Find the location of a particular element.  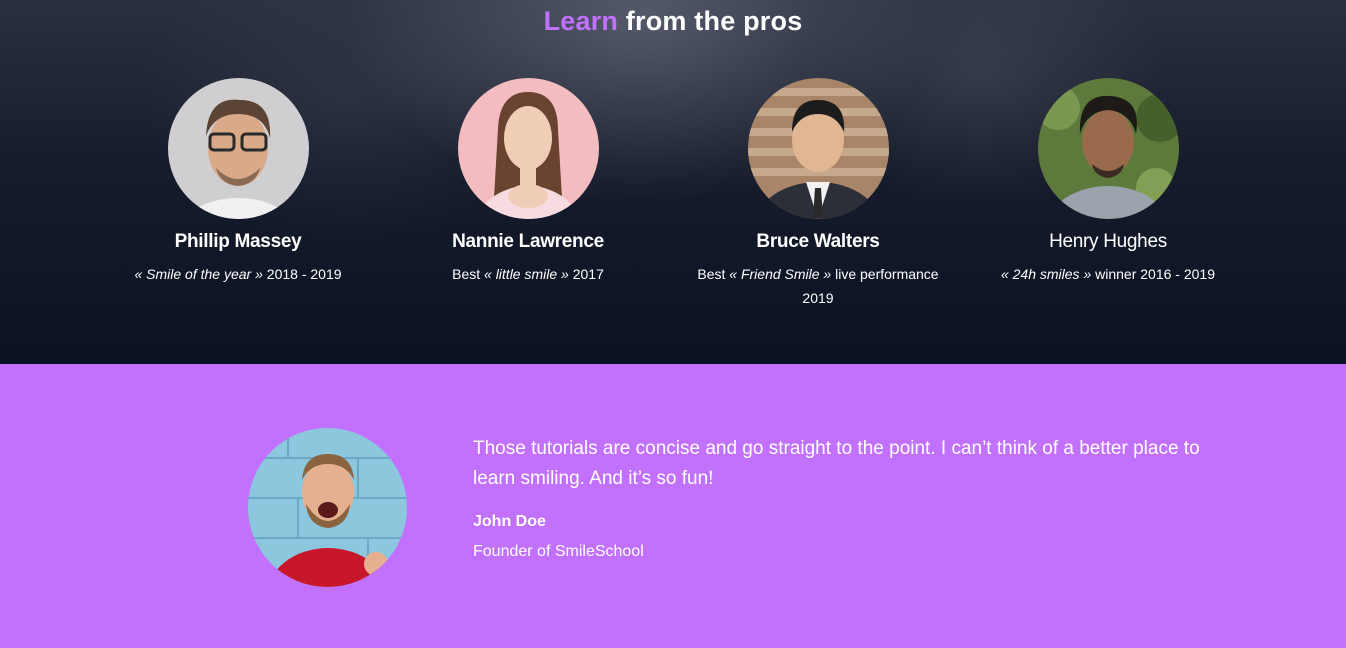

award-title: « little smile » is located at coordinates (526, 274).